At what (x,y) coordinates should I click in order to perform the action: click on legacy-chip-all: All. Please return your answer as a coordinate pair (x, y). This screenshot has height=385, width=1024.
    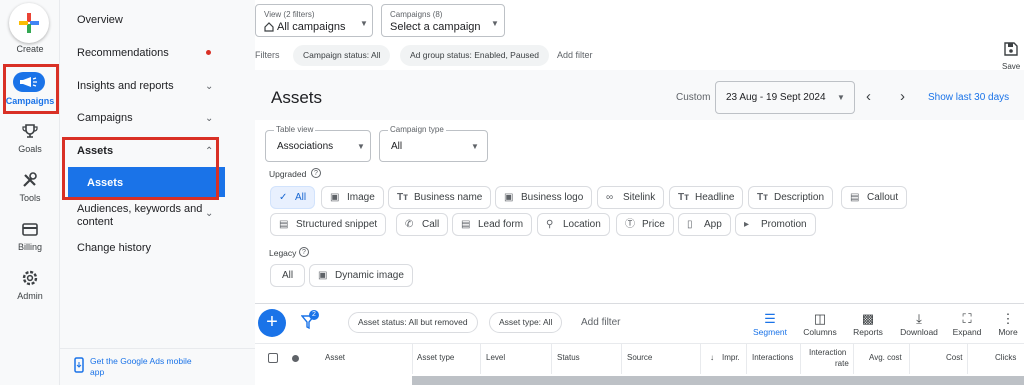
    Looking at the image, I should click on (288, 275).